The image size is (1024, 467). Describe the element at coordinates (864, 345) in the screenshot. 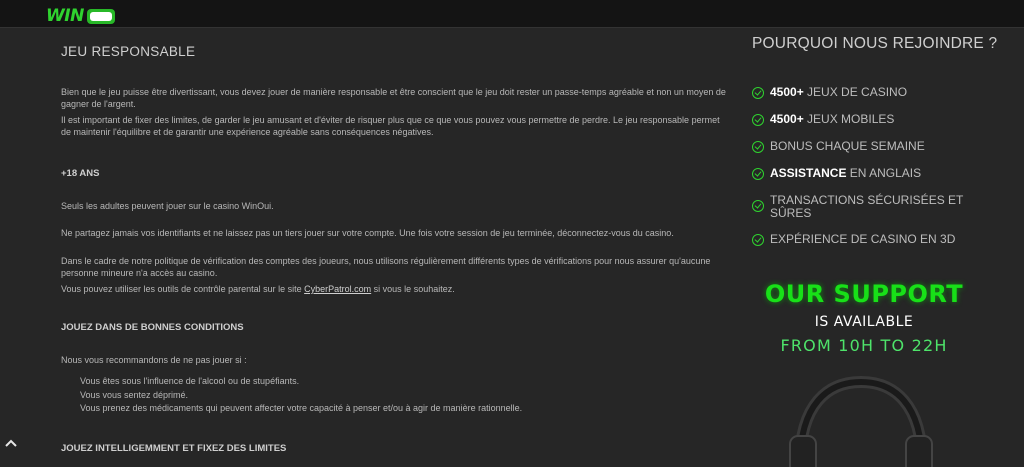

I see `support-hours: FROM 10H TO 22H` at that location.